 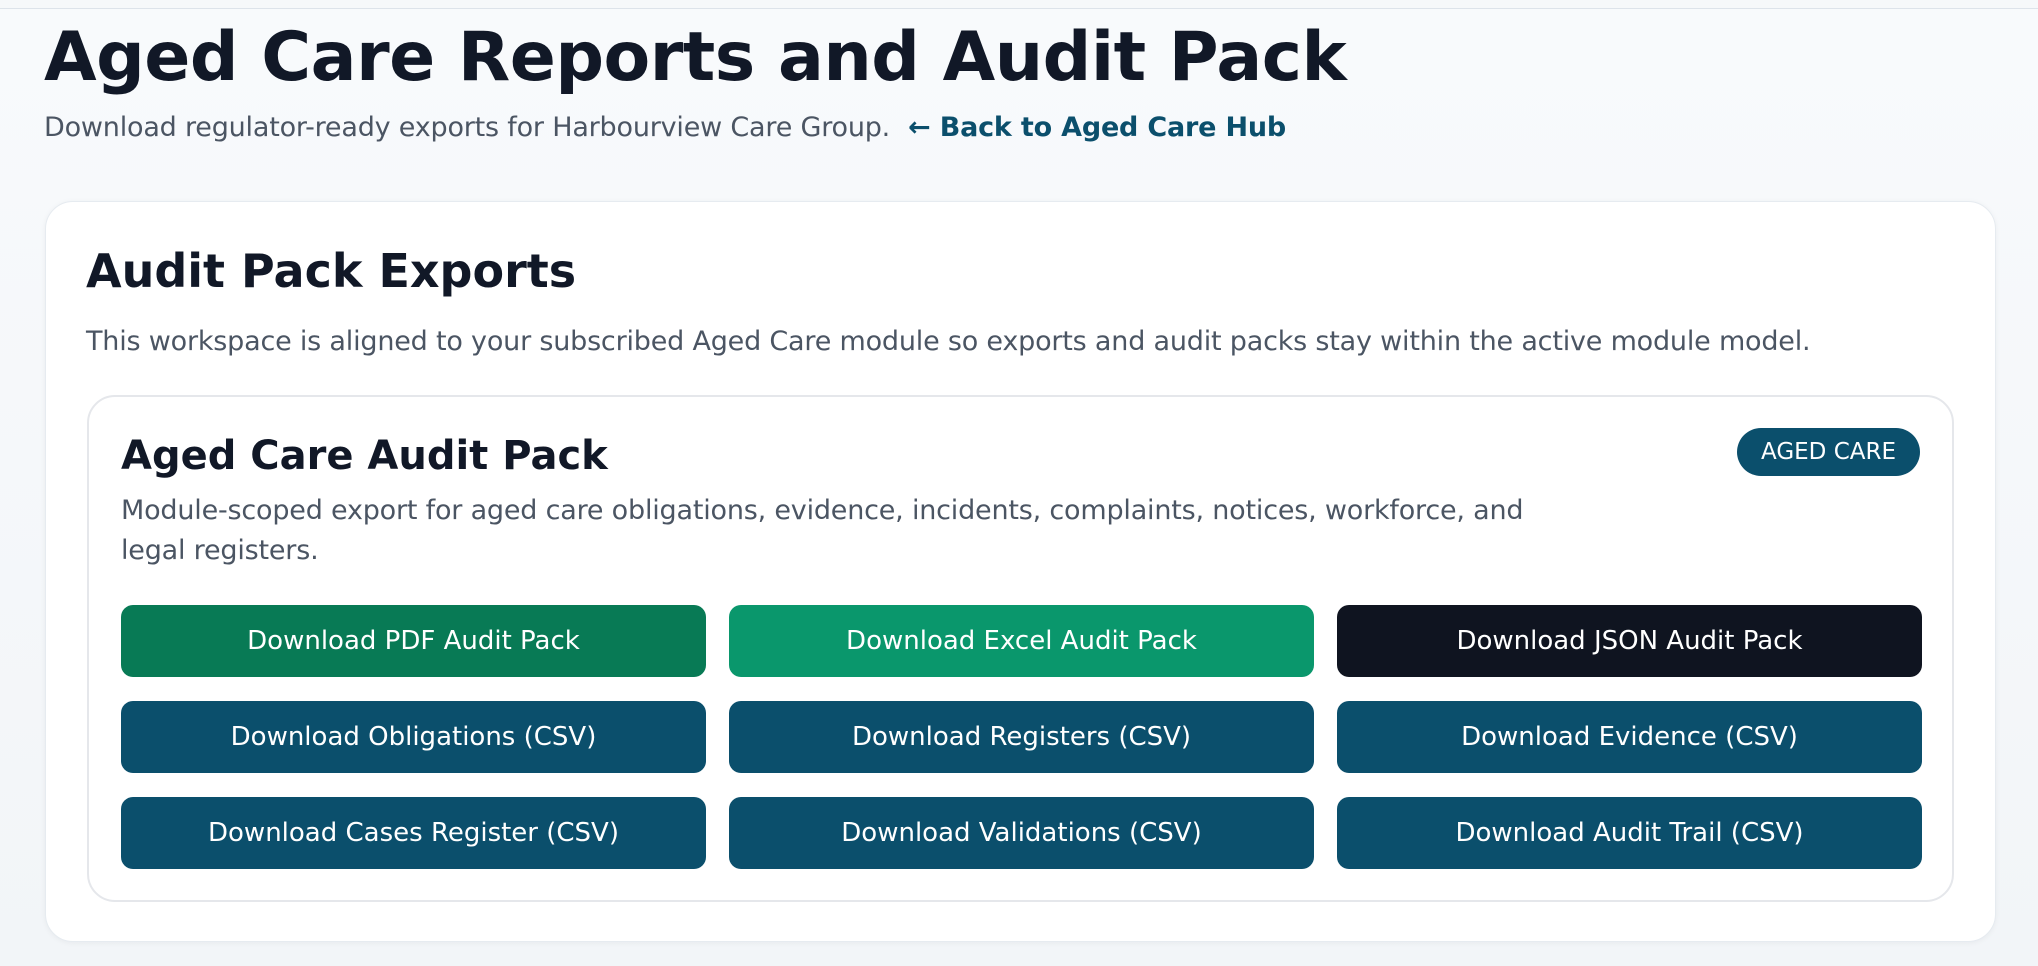 What do you see at coordinates (1629, 833) in the screenshot?
I see `download-audit-trail-csv-button: Download Audit Trail (CSV)` at bounding box center [1629, 833].